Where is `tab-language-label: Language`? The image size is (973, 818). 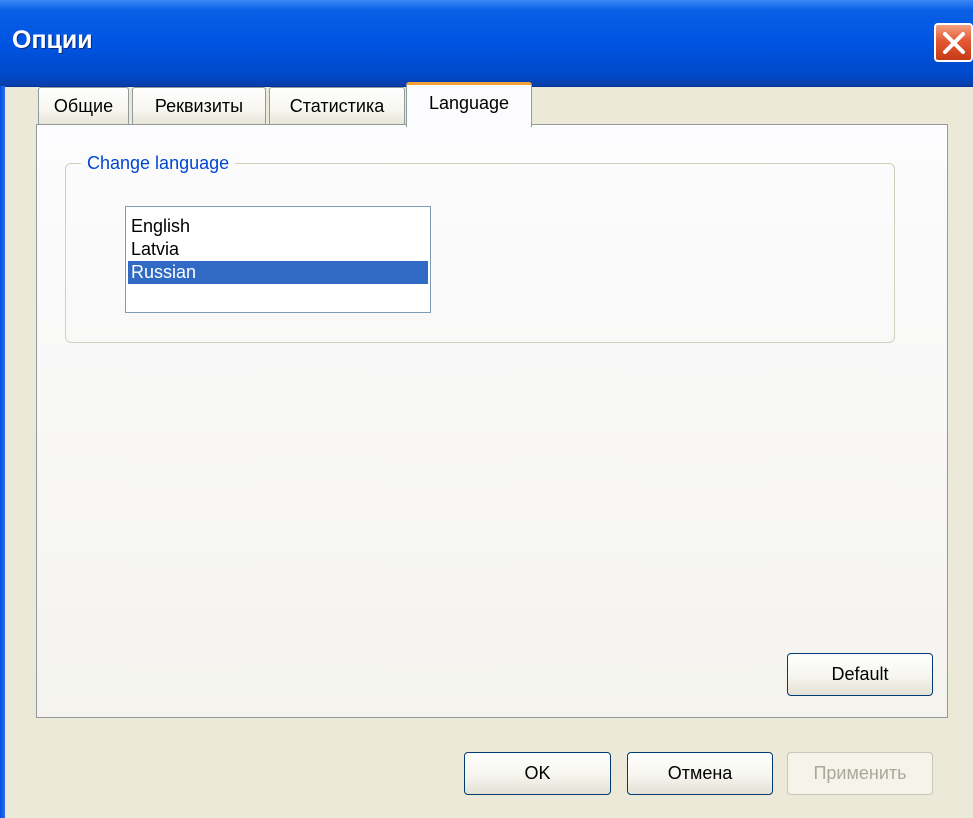
tab-language-label: Language is located at coordinates (469, 103).